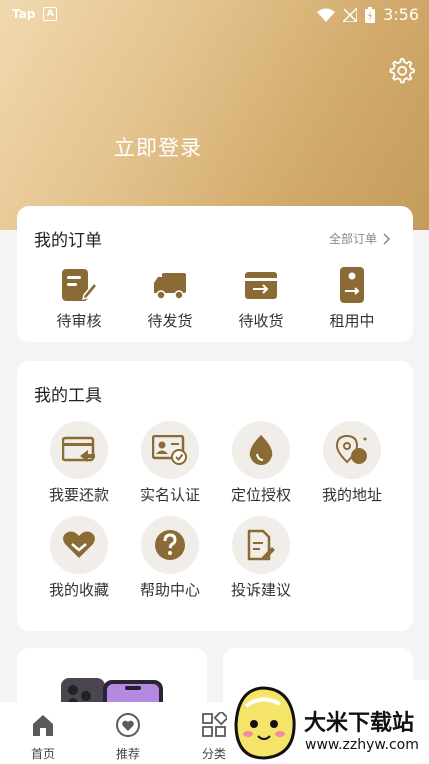 Image resolution: width=429 pixels, height=764 pixels. I want to click on order-to-ship-label: 待发货, so click(170, 321).